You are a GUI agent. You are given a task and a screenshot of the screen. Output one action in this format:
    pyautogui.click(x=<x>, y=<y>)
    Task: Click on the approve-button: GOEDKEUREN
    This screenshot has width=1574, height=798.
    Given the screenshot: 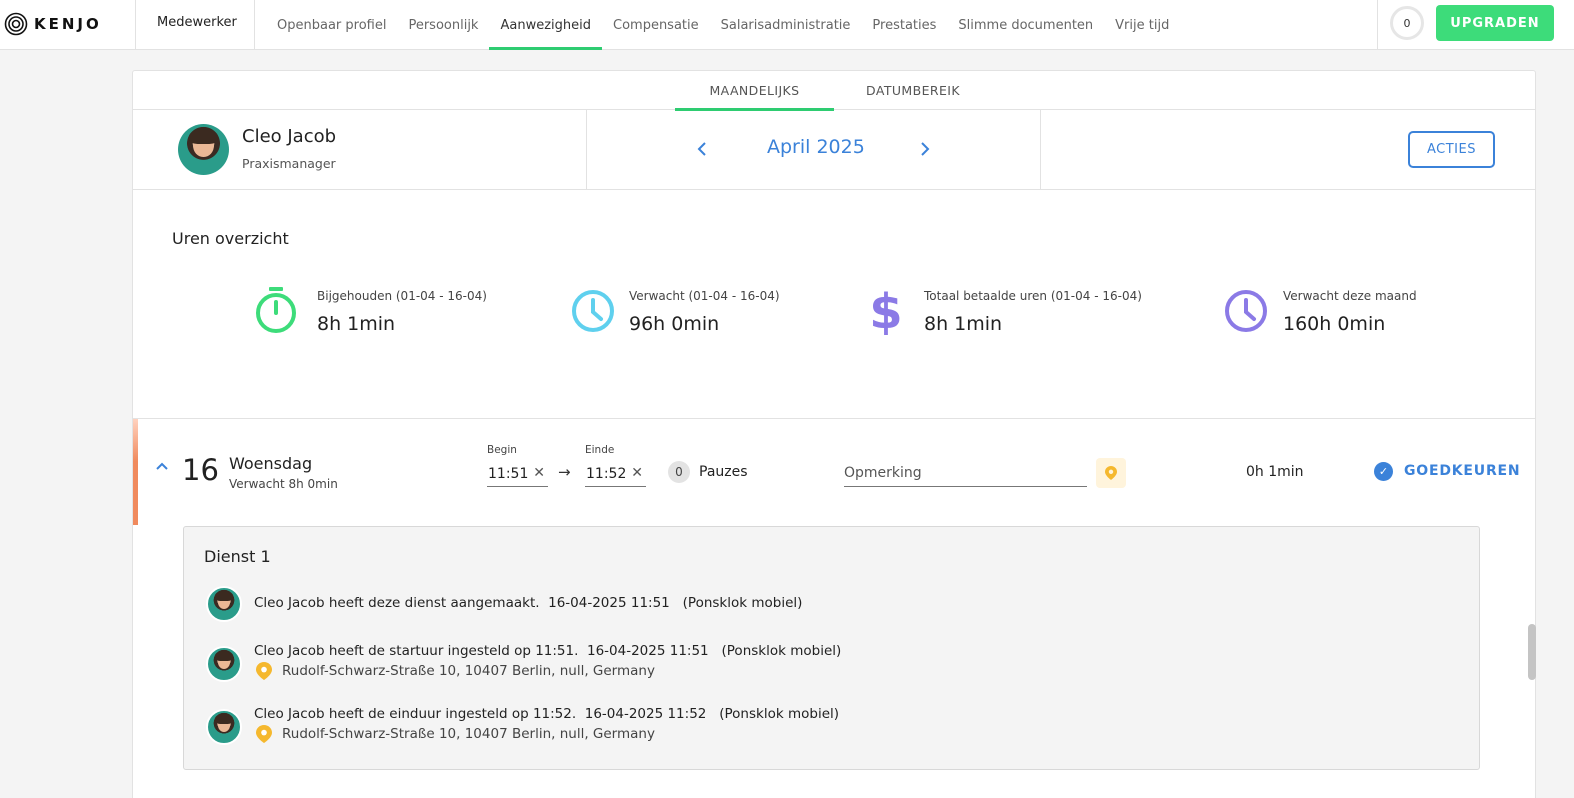 What is the action you would take?
    pyautogui.click(x=1462, y=471)
    